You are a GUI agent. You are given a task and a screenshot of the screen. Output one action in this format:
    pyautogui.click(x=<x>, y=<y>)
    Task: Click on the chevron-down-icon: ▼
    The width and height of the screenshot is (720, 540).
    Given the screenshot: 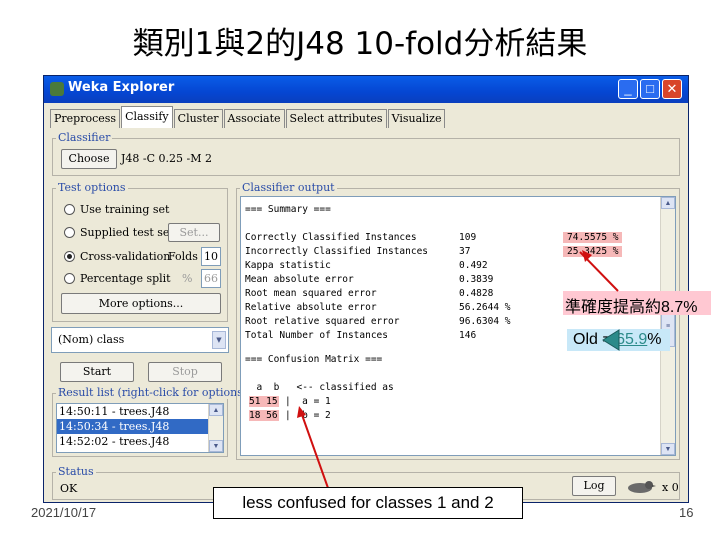 What is the action you would take?
    pyautogui.click(x=219, y=340)
    